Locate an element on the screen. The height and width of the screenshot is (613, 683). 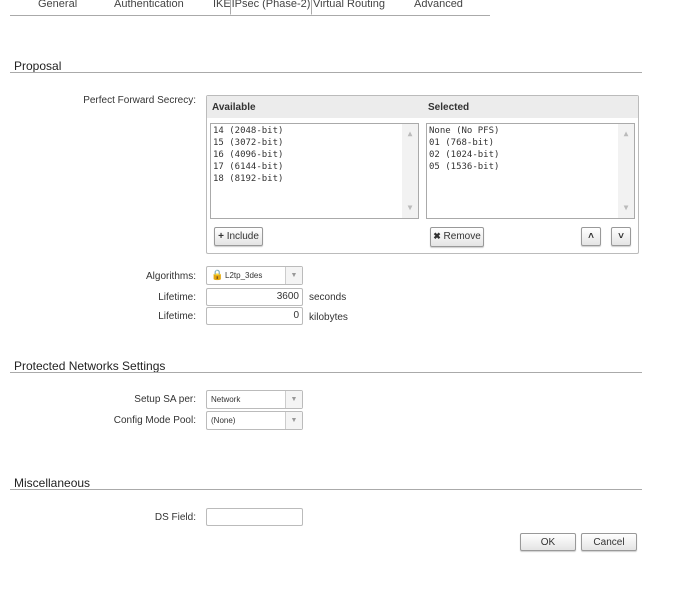
include-label: Include is located at coordinates (242, 236).